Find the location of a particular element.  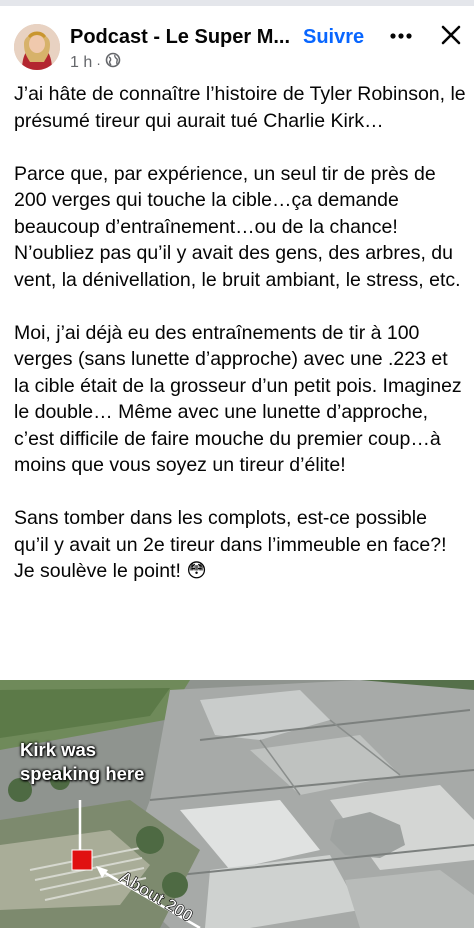

location-marker is located at coordinates (82, 860).